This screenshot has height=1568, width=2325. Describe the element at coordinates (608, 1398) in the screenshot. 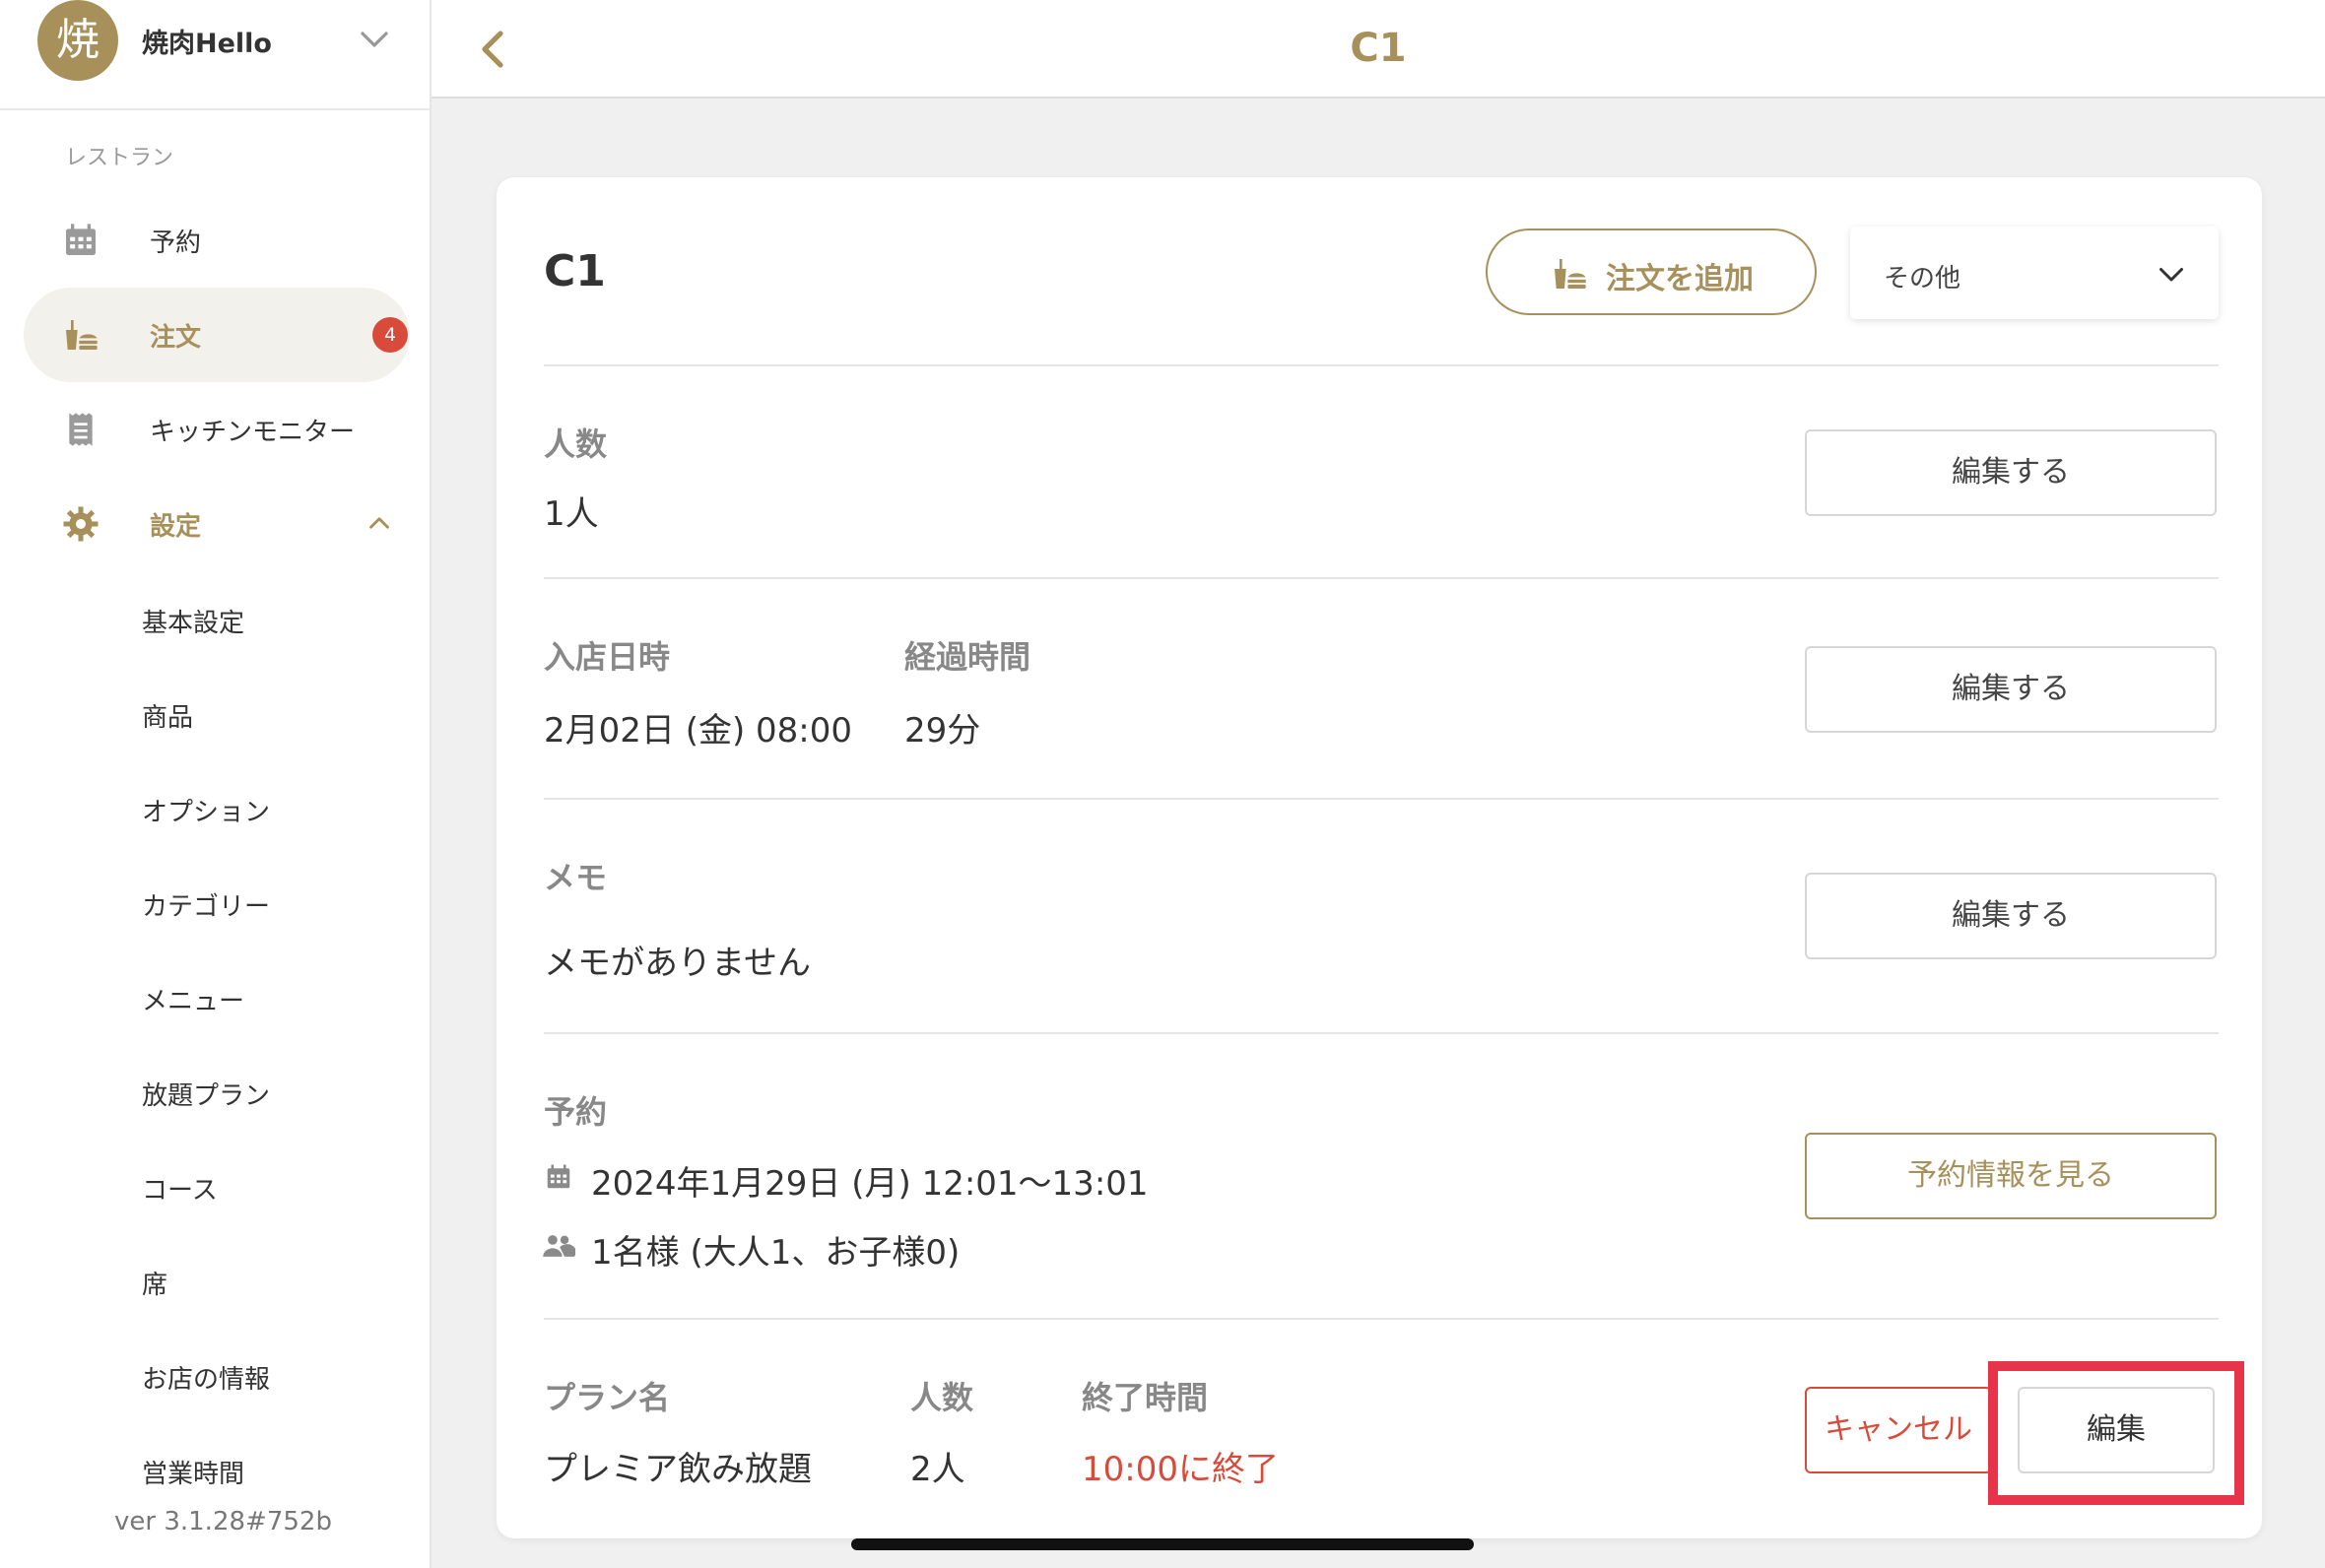

I see `plan-name-label: プラン名` at that location.